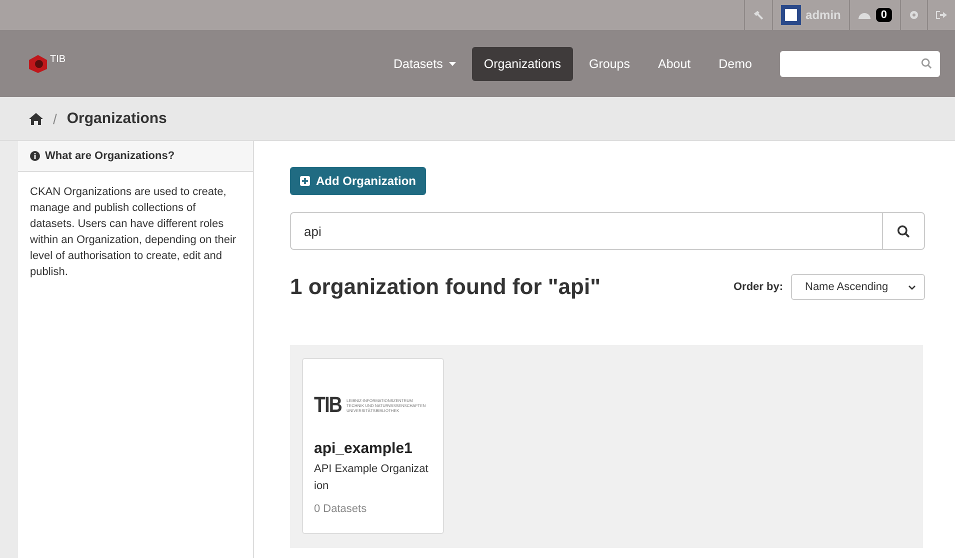 This screenshot has height=558, width=955. What do you see at coordinates (586, 231) in the screenshot?
I see `search-field: api` at bounding box center [586, 231].